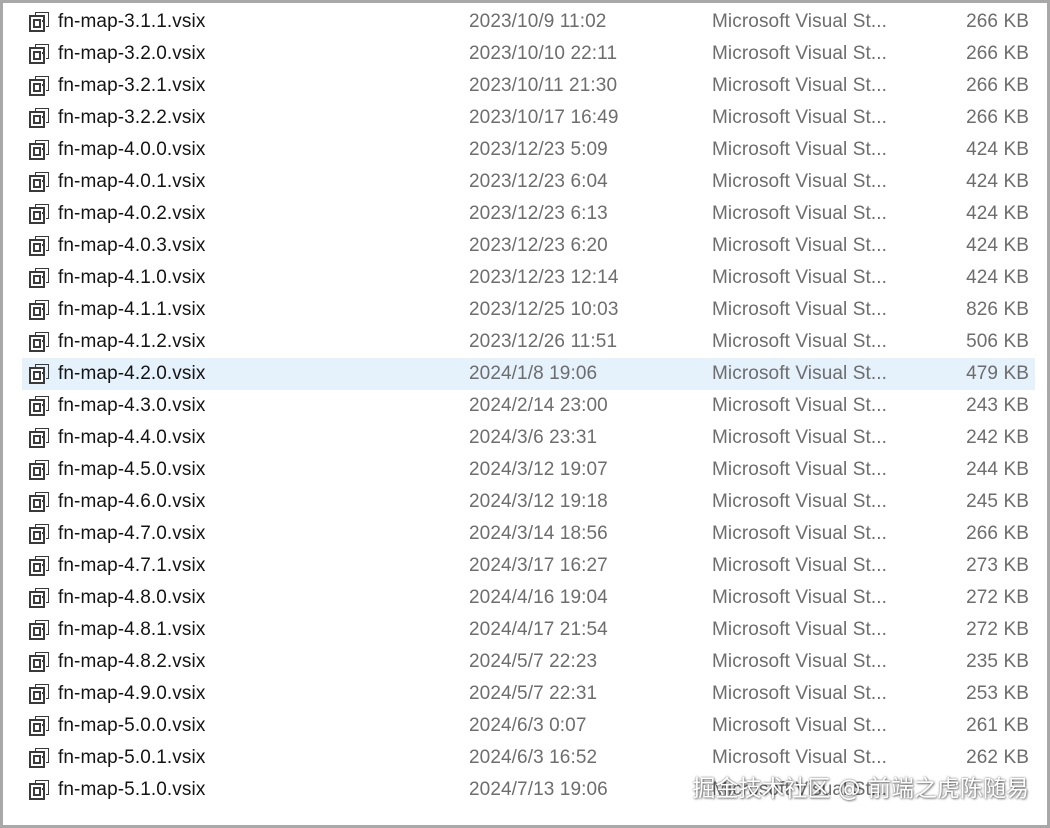 The image size is (1050, 828). What do you see at coordinates (997, 597) in the screenshot?
I see `file-size: 272 KB` at bounding box center [997, 597].